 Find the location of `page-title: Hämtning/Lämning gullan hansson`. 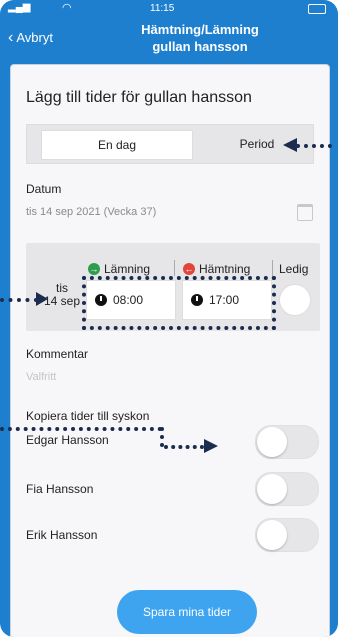

page-title: Hämtning/Lämning gullan hansson is located at coordinates (200, 38).